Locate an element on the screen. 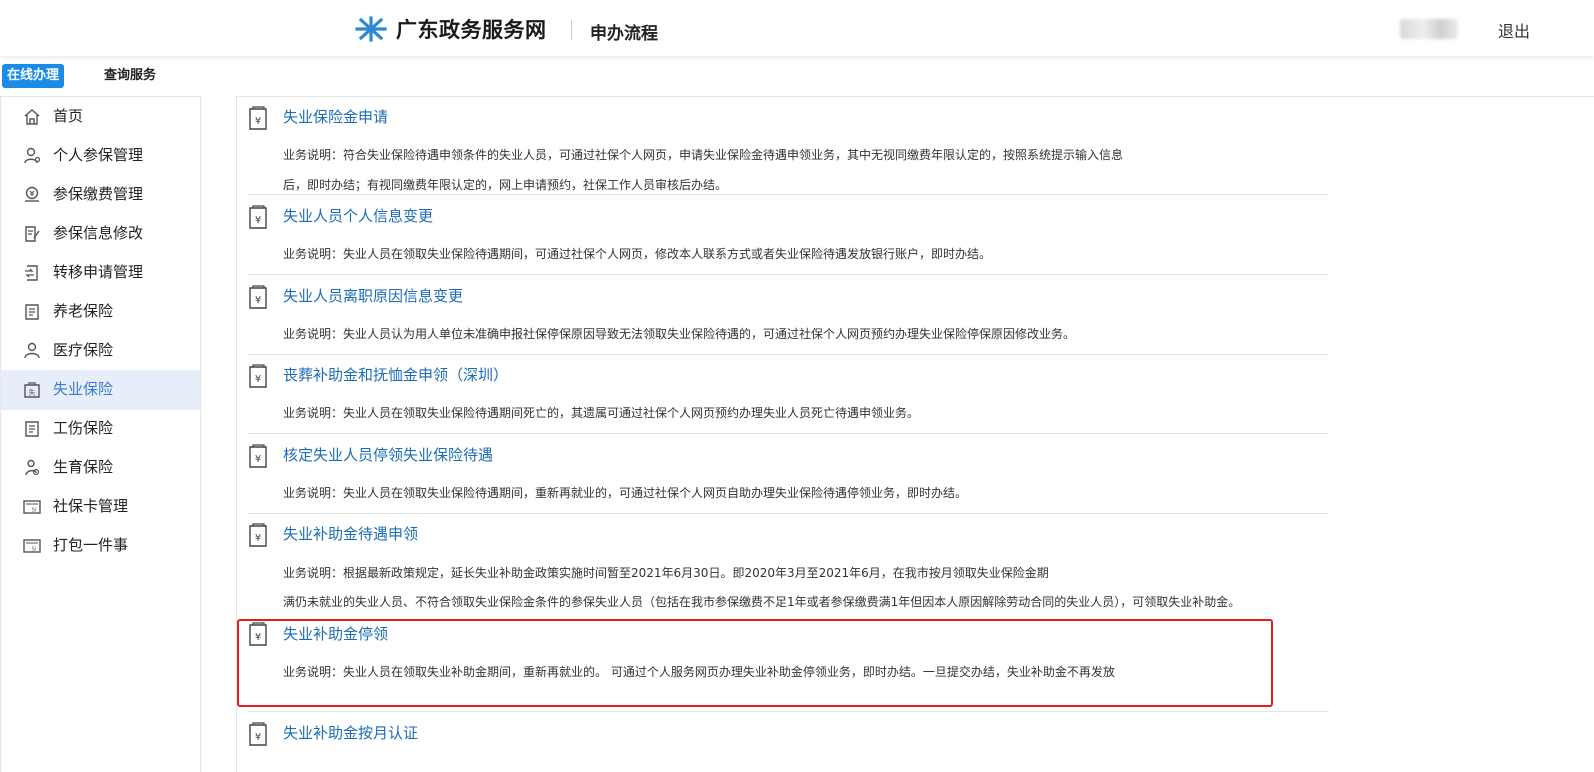 The height and width of the screenshot is (772, 1594). service-desc: 后，即时办结；有视同缴费年限认定的，网上申请预约，社保工作人员审核后办结。 is located at coordinates (505, 185).